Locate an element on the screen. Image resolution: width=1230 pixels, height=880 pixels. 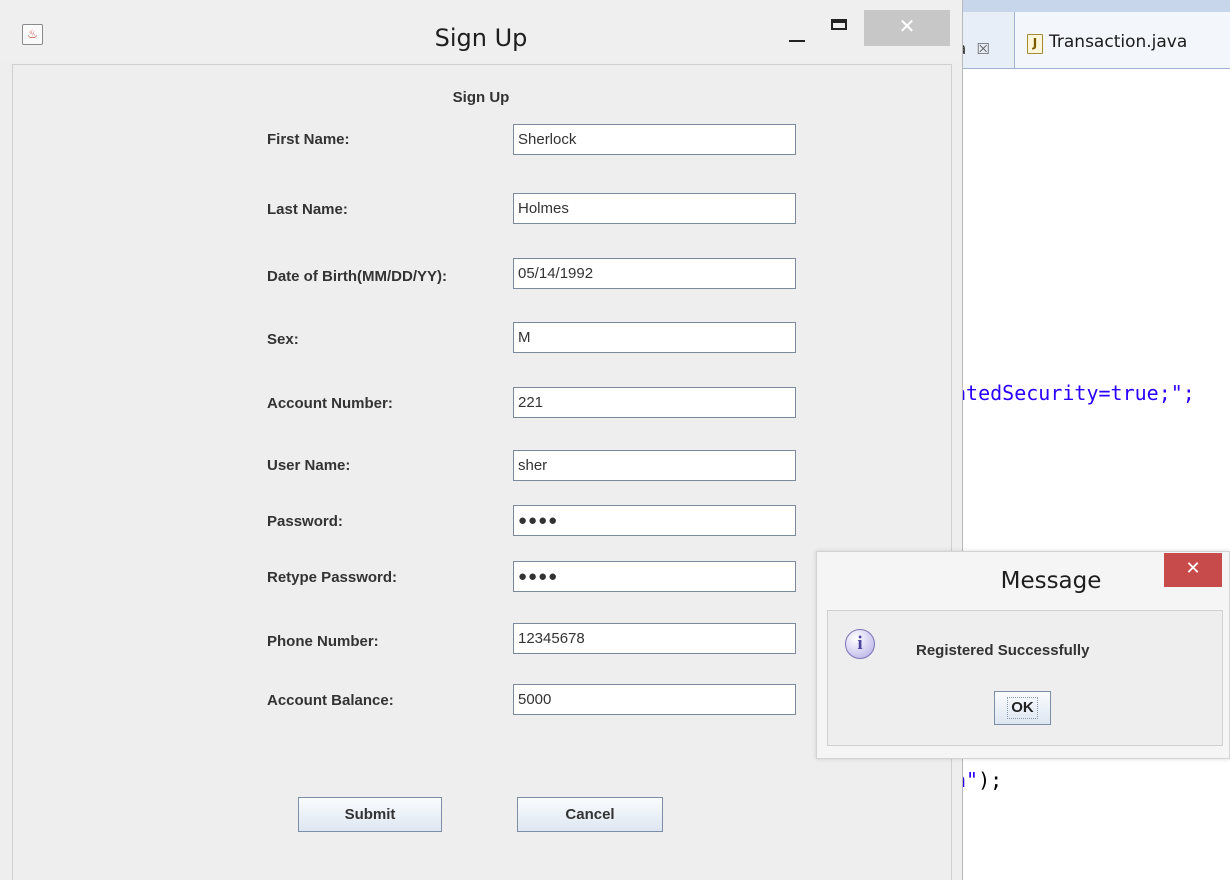
password-label: Password: is located at coordinates (305, 521).